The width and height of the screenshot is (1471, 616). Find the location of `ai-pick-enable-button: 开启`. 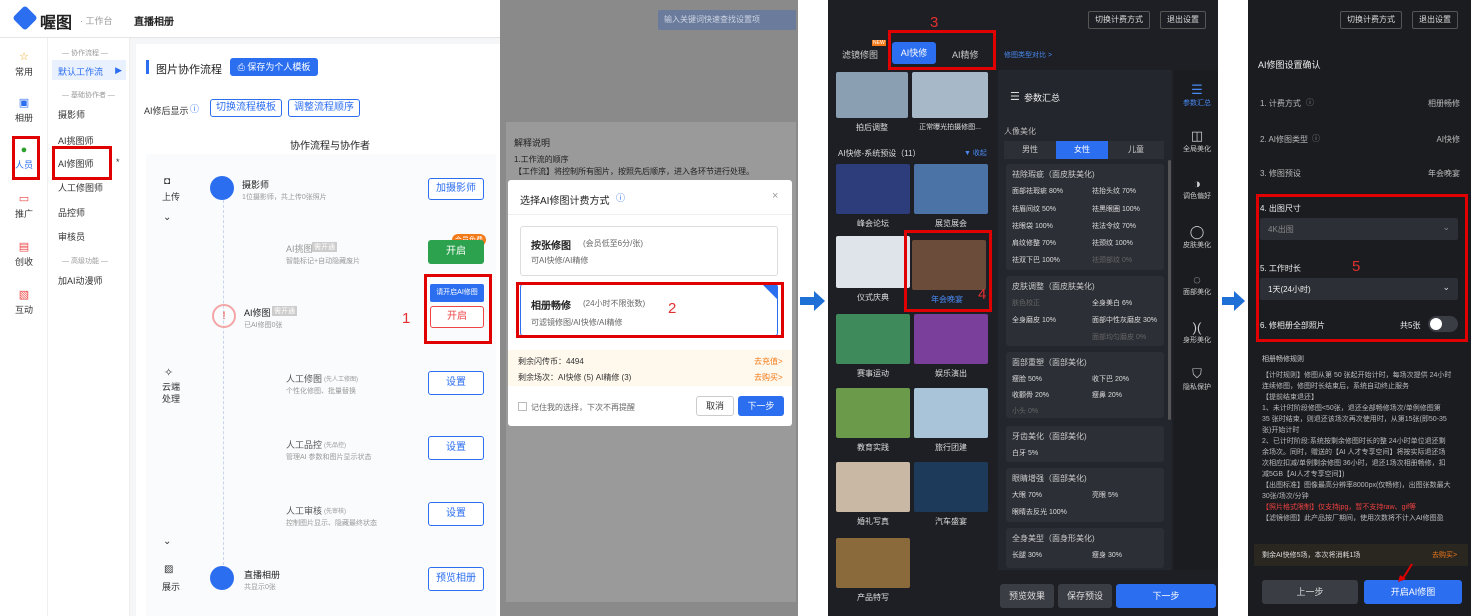

ai-pick-enable-button: 开启 is located at coordinates (456, 252).